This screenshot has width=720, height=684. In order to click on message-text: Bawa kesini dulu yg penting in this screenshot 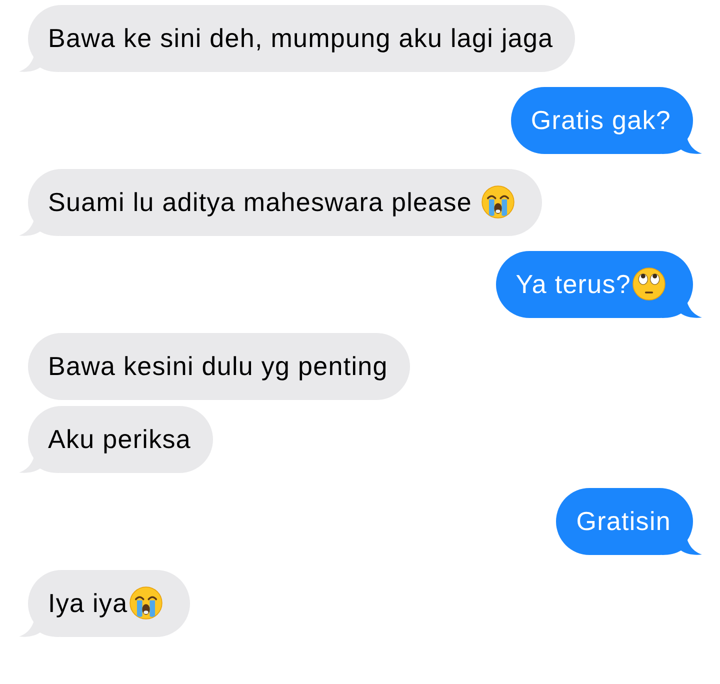, I will do `click(218, 366)`.